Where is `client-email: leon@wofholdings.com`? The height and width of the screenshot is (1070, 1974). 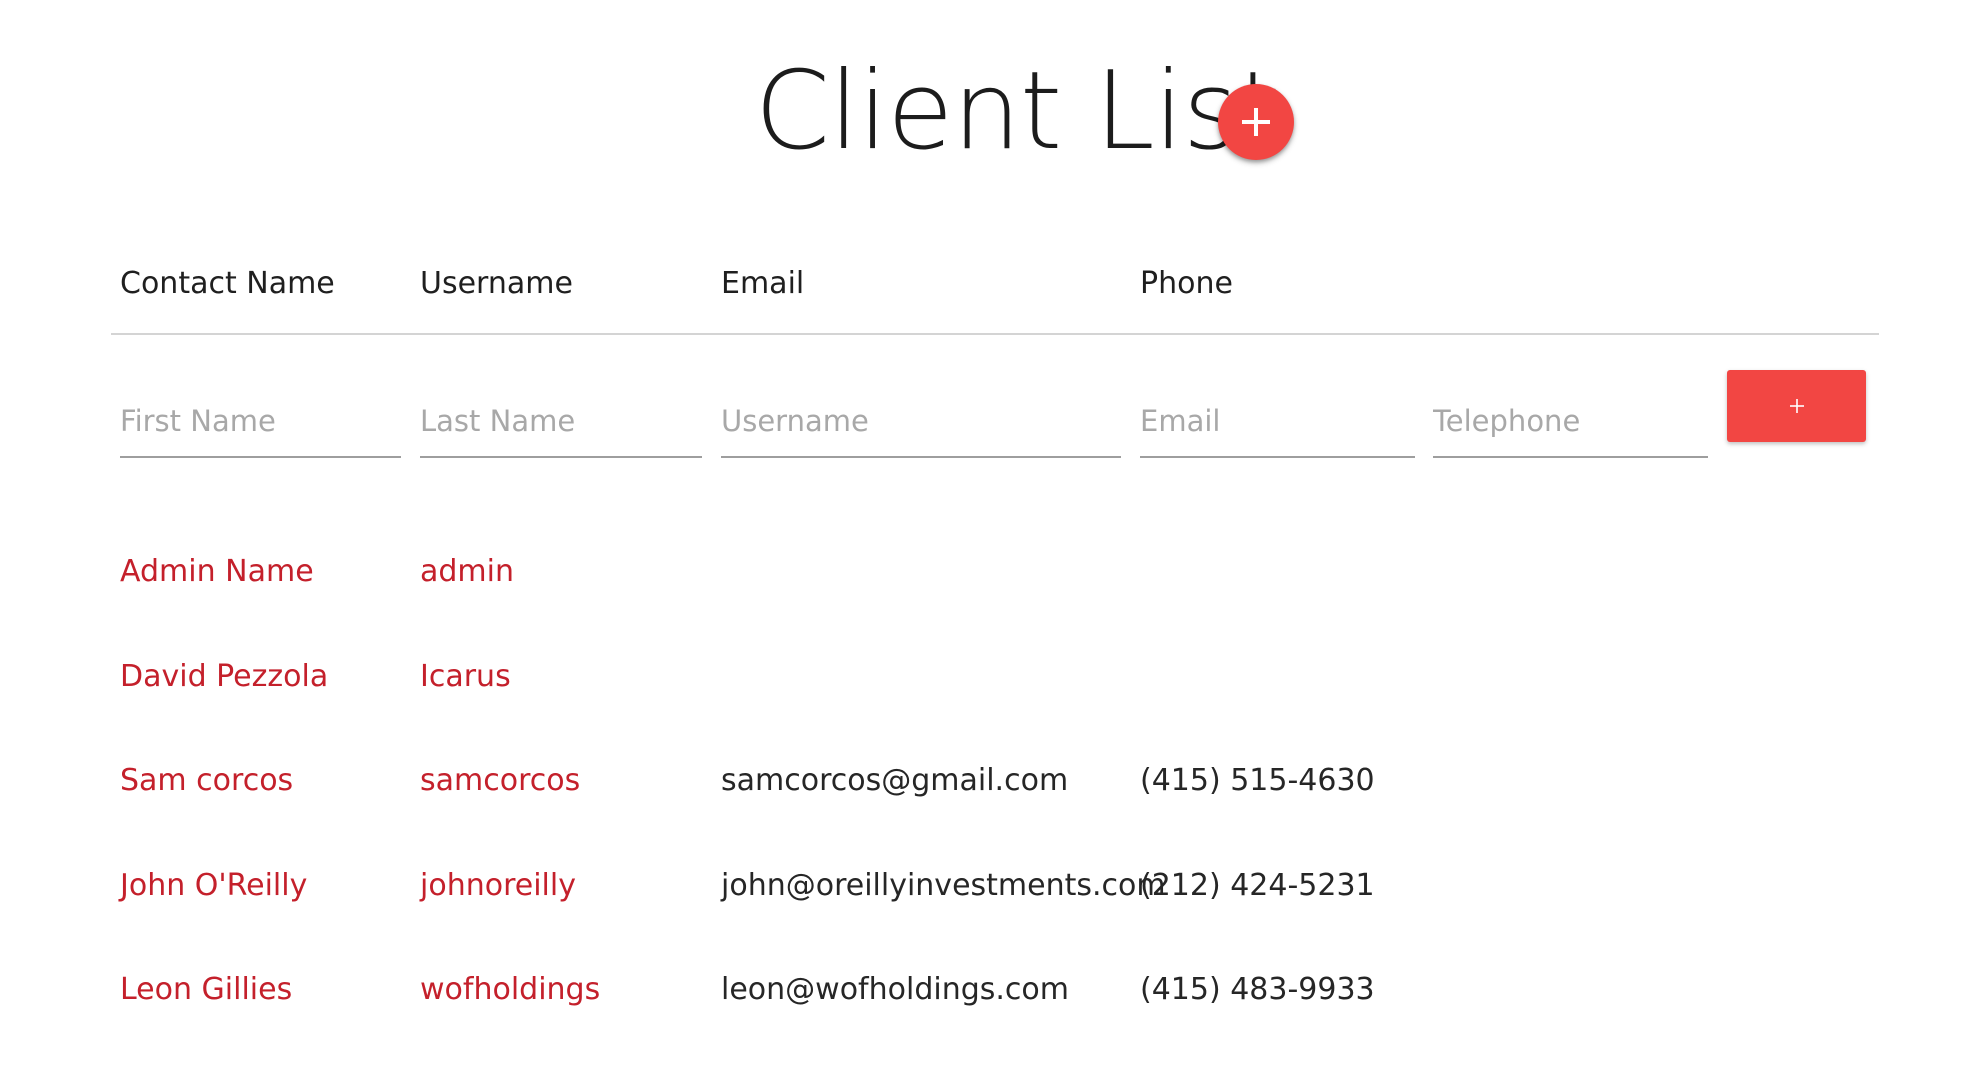
client-email: leon@wofholdings.com is located at coordinates (895, 989).